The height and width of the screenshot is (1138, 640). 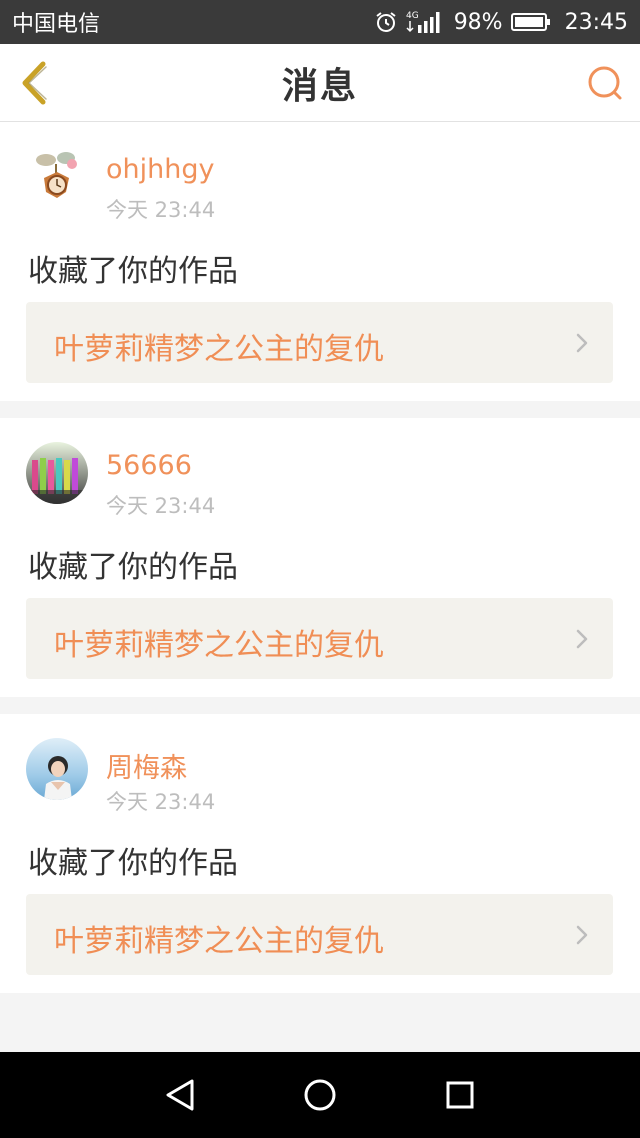 I want to click on username: 周梅森, so click(x=146, y=765).